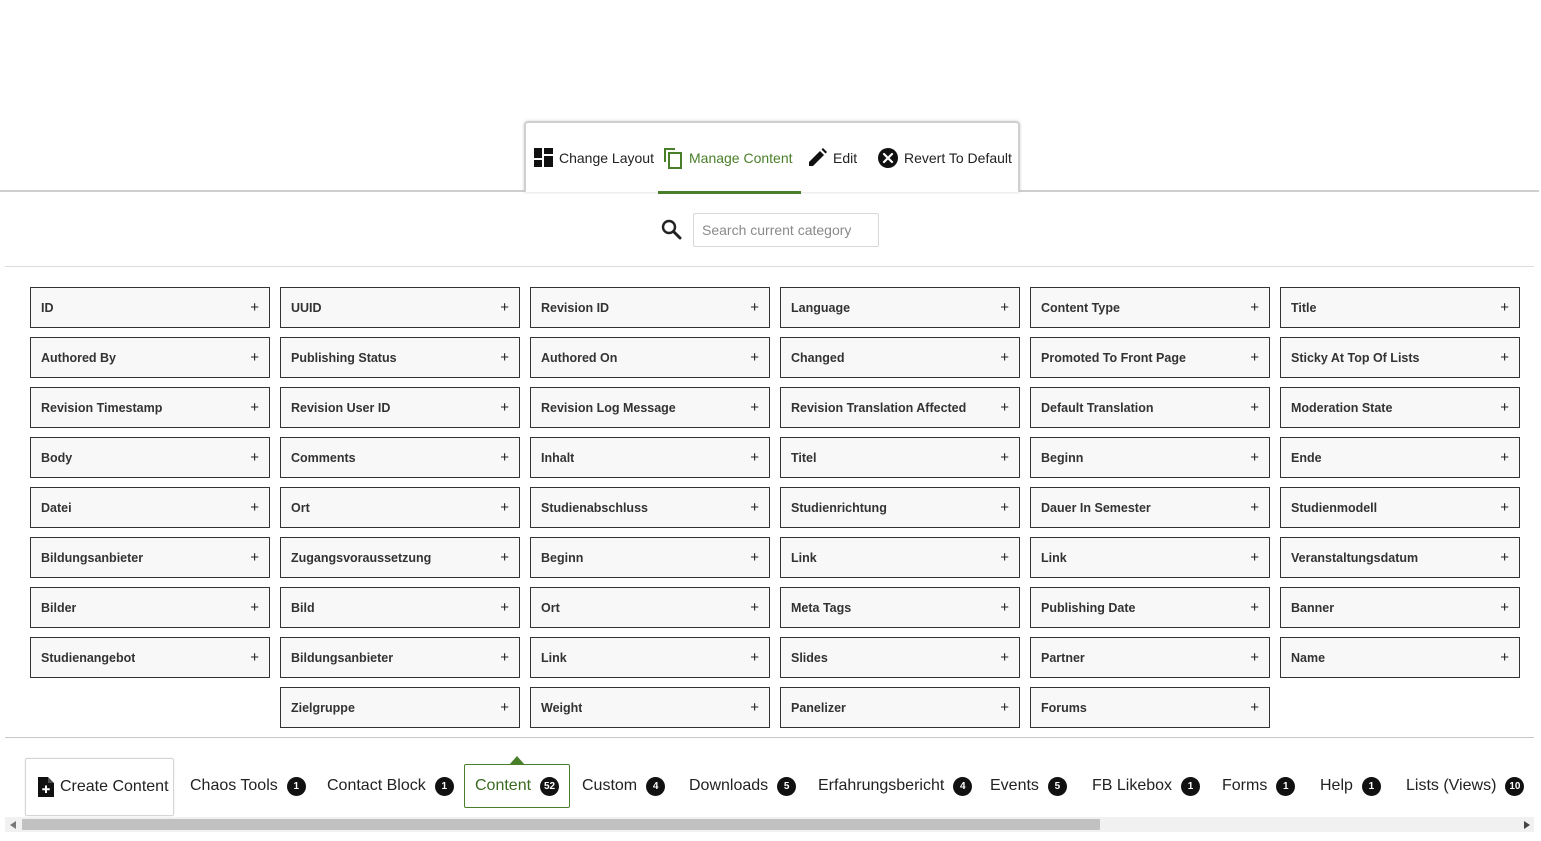 The image size is (1541, 841). What do you see at coordinates (400, 607) in the screenshot?
I see `field-item: Bild +` at bounding box center [400, 607].